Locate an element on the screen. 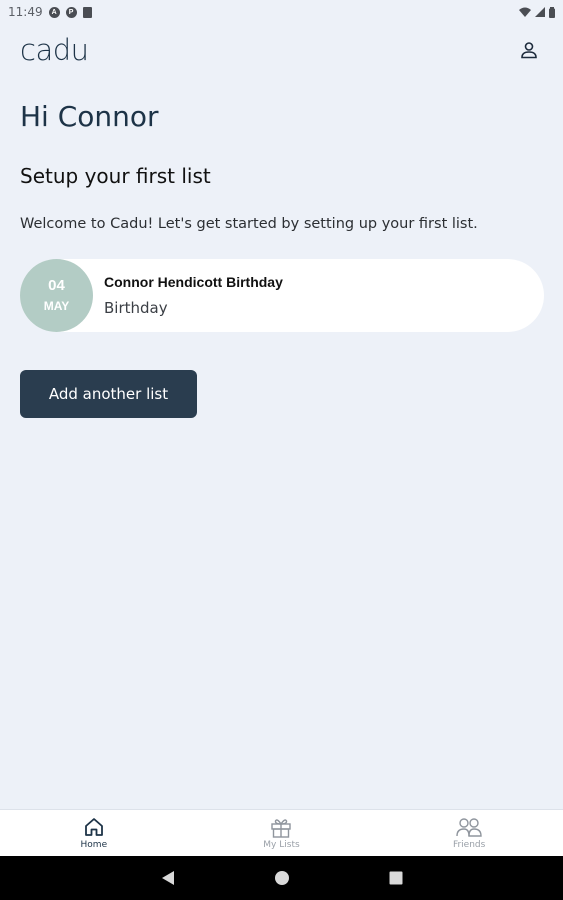  nav-label-home: Home is located at coordinates (94, 845).